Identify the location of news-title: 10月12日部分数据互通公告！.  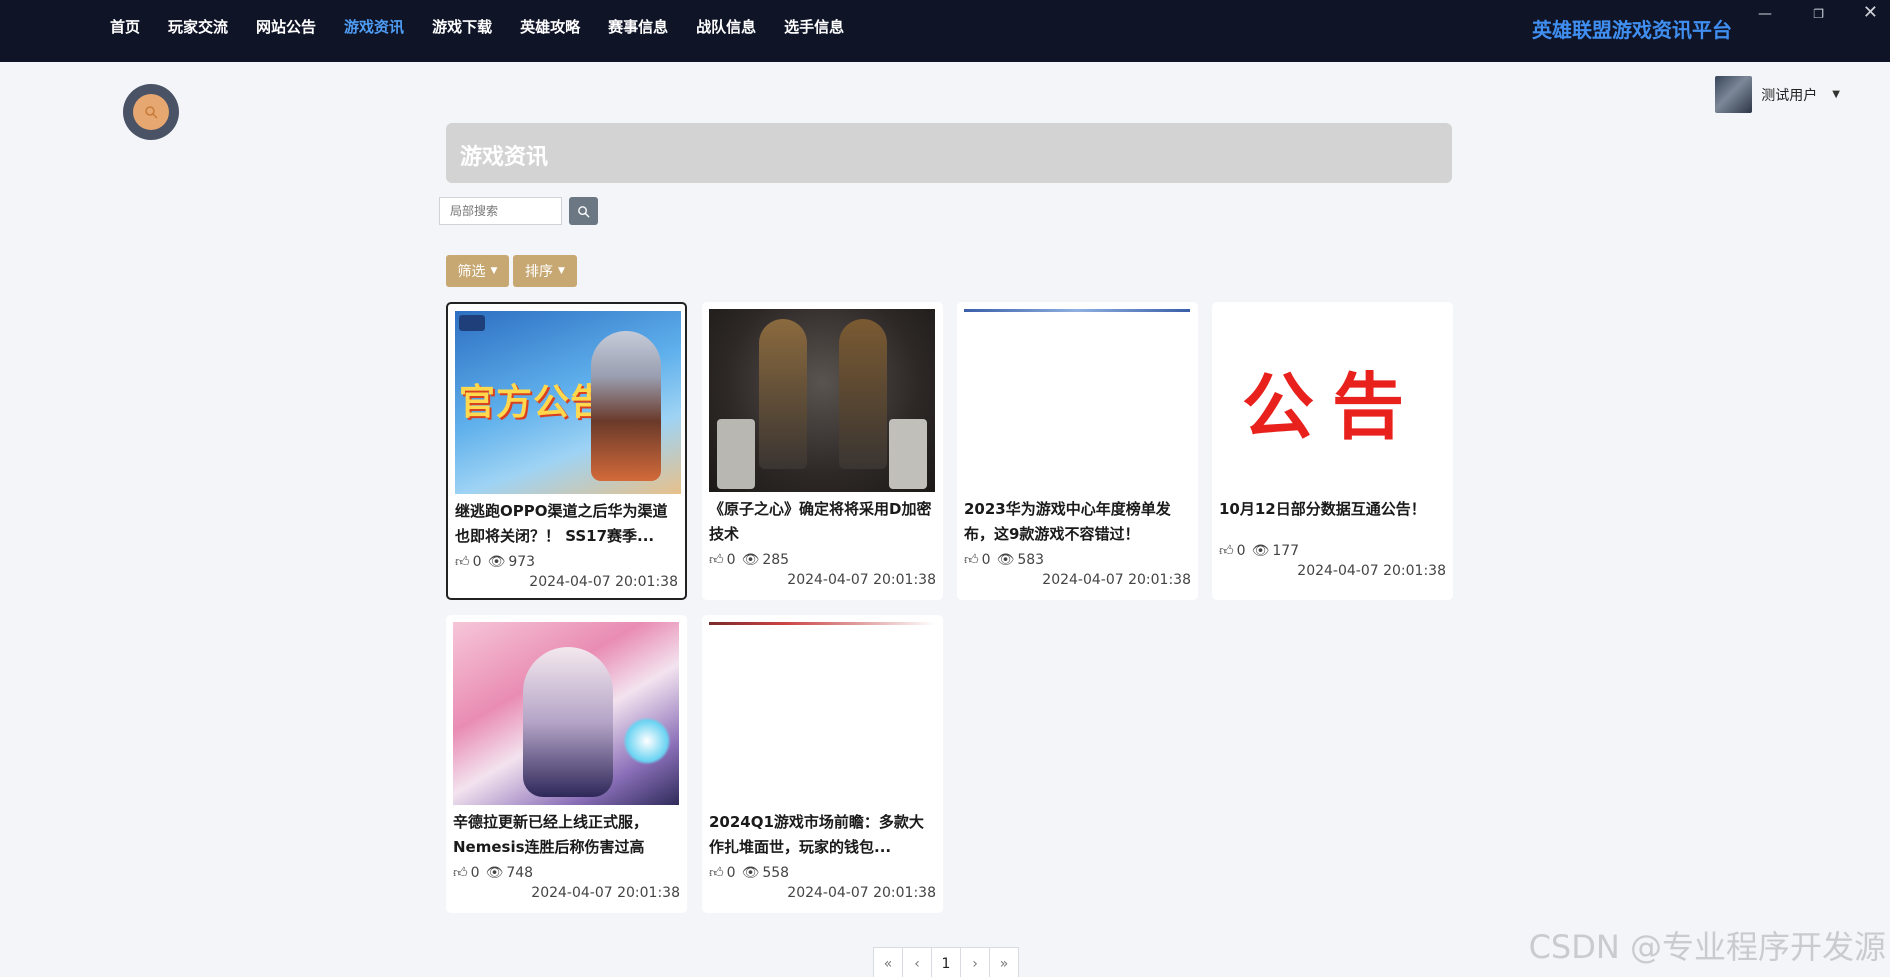
(1332, 509).